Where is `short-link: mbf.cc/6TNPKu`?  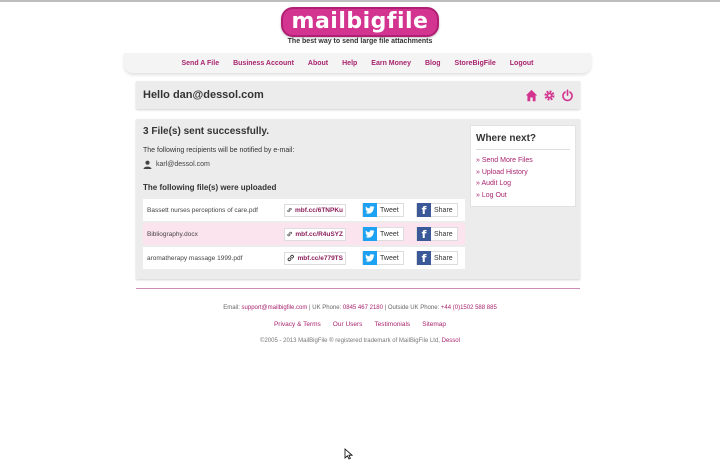
short-link: mbf.cc/6TNPKu is located at coordinates (315, 210).